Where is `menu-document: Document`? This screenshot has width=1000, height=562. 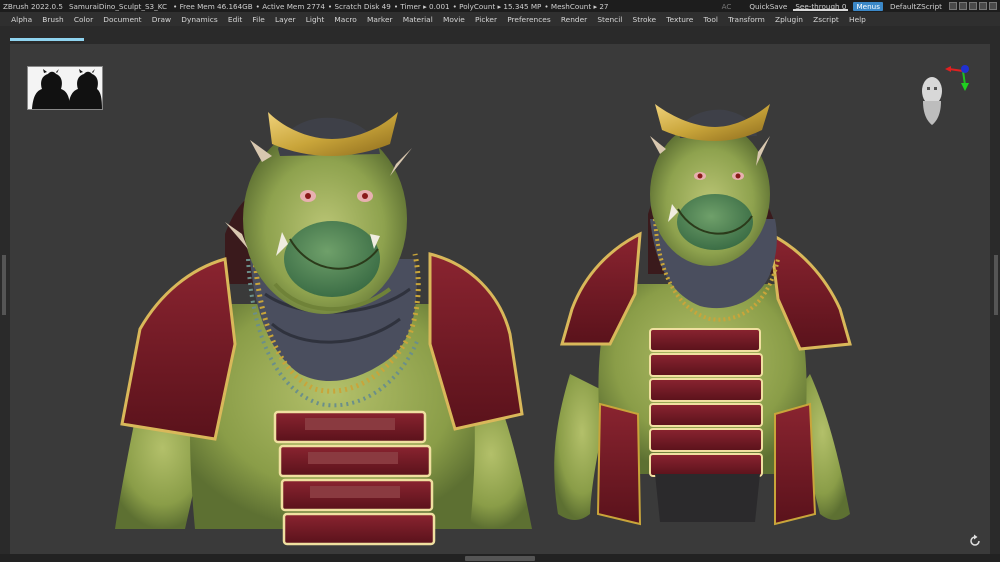
menu-document: Document is located at coordinates (122, 19).